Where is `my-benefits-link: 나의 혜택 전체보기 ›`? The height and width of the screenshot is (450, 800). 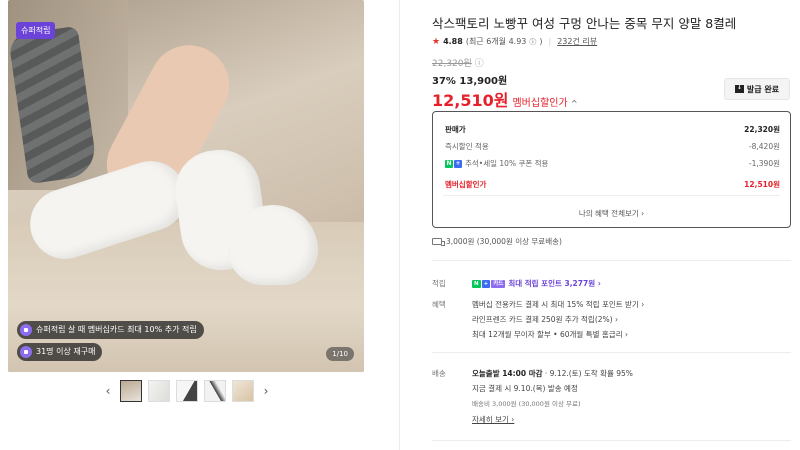 my-benefits-link: 나의 혜택 전체보기 › is located at coordinates (611, 213).